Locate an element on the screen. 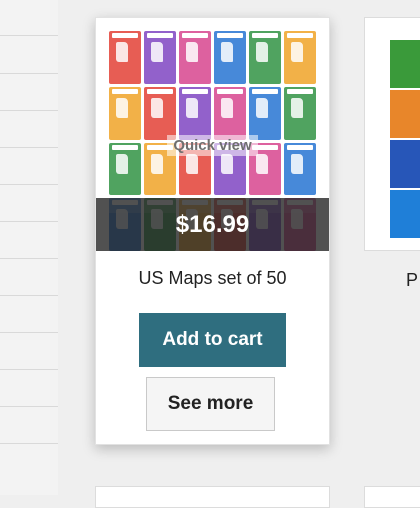  price-label: $16.99 is located at coordinates (212, 224).